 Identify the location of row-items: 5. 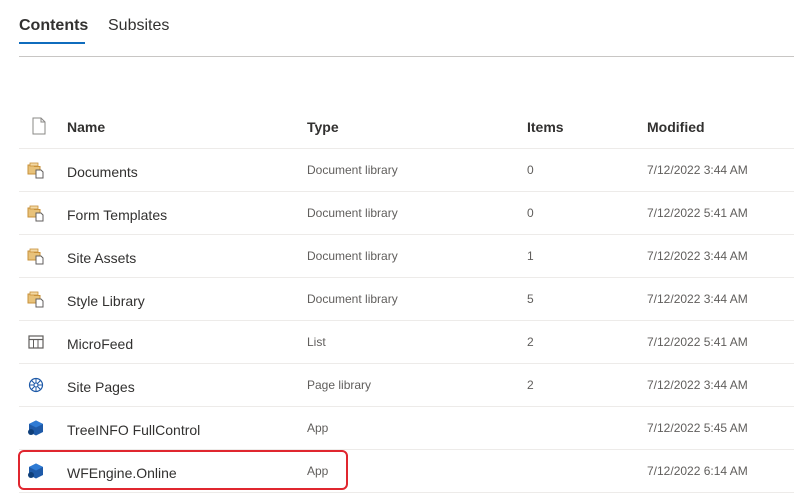
(530, 299).